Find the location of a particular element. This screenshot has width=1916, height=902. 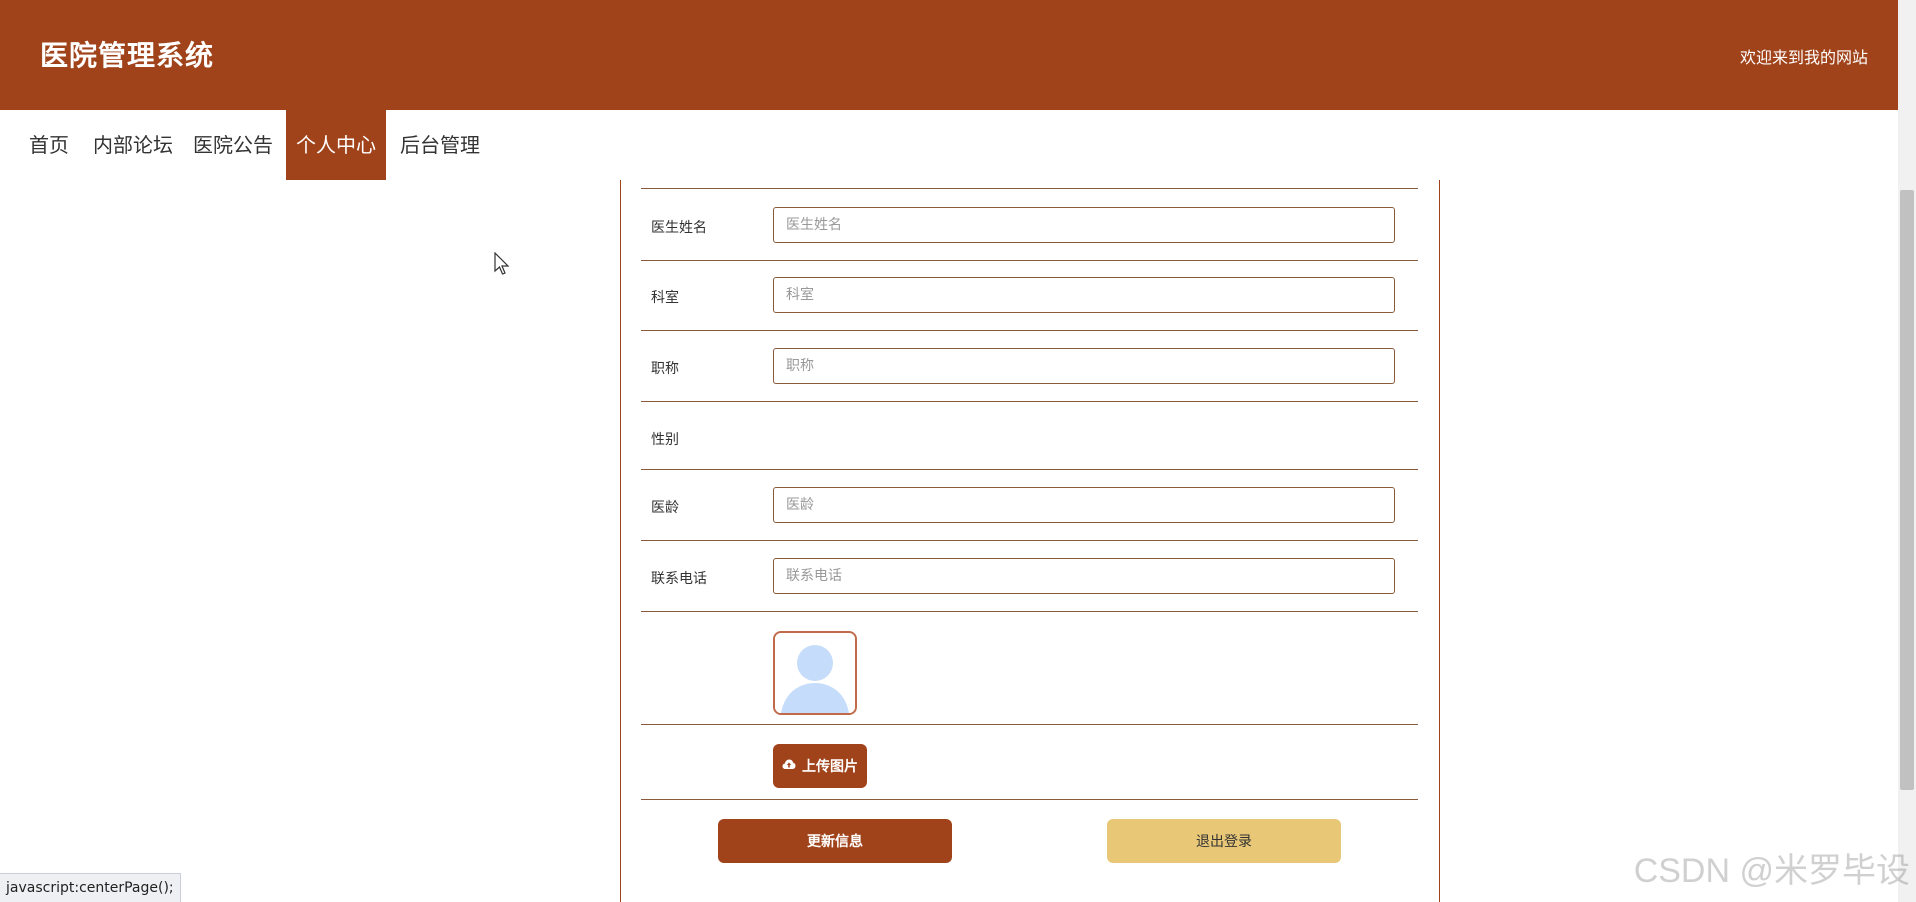

form-row-phone: 联系电话 is located at coordinates (1029, 576).